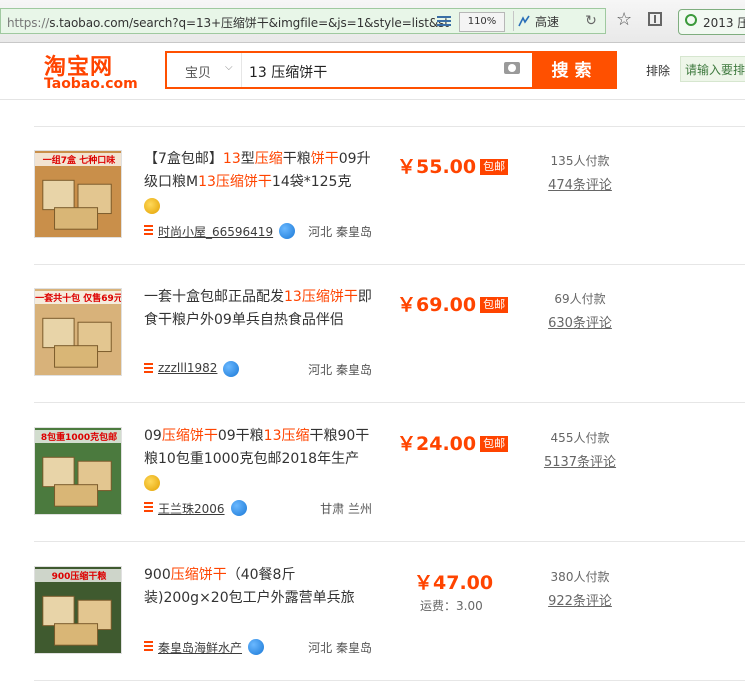  What do you see at coordinates (453, 303) in the screenshot?
I see `price: ￥69.00 包邮` at bounding box center [453, 303].